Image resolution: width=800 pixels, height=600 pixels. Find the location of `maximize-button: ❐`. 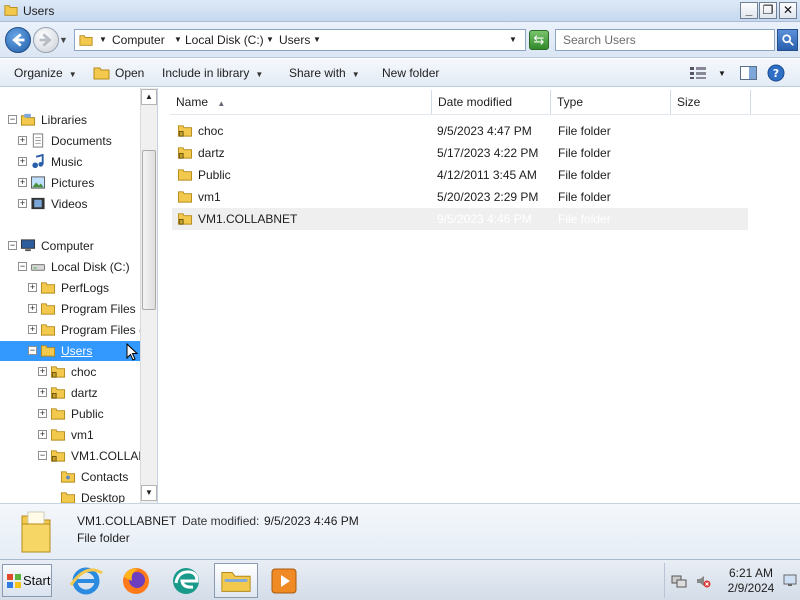

maximize-button: ❐ is located at coordinates (768, 10).